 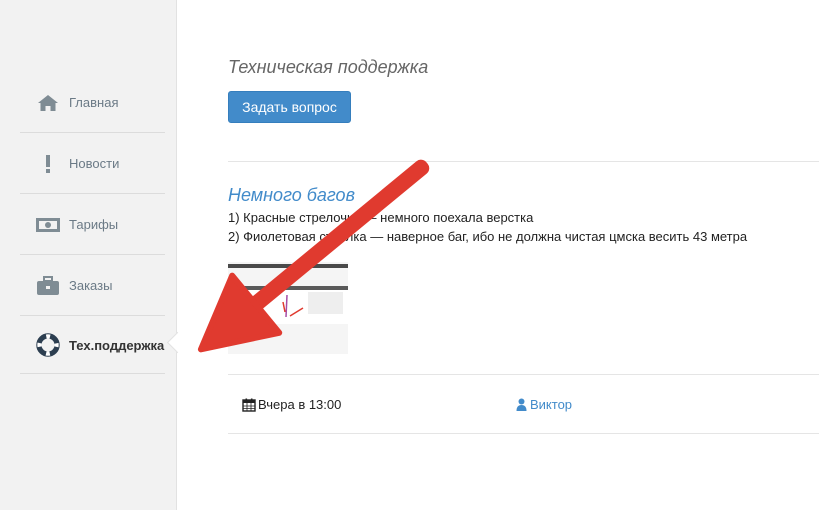 I want to click on sidebar-item-tariffs: Тарифы, so click(x=92, y=225).